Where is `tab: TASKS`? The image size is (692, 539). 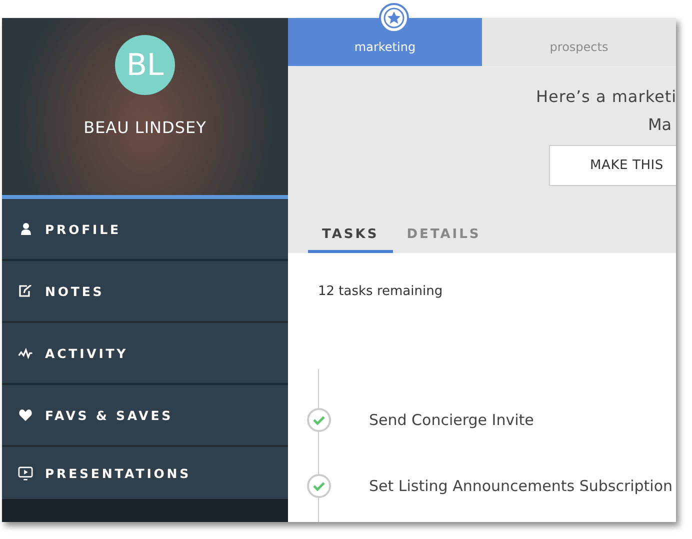 tab: TASKS is located at coordinates (350, 240).